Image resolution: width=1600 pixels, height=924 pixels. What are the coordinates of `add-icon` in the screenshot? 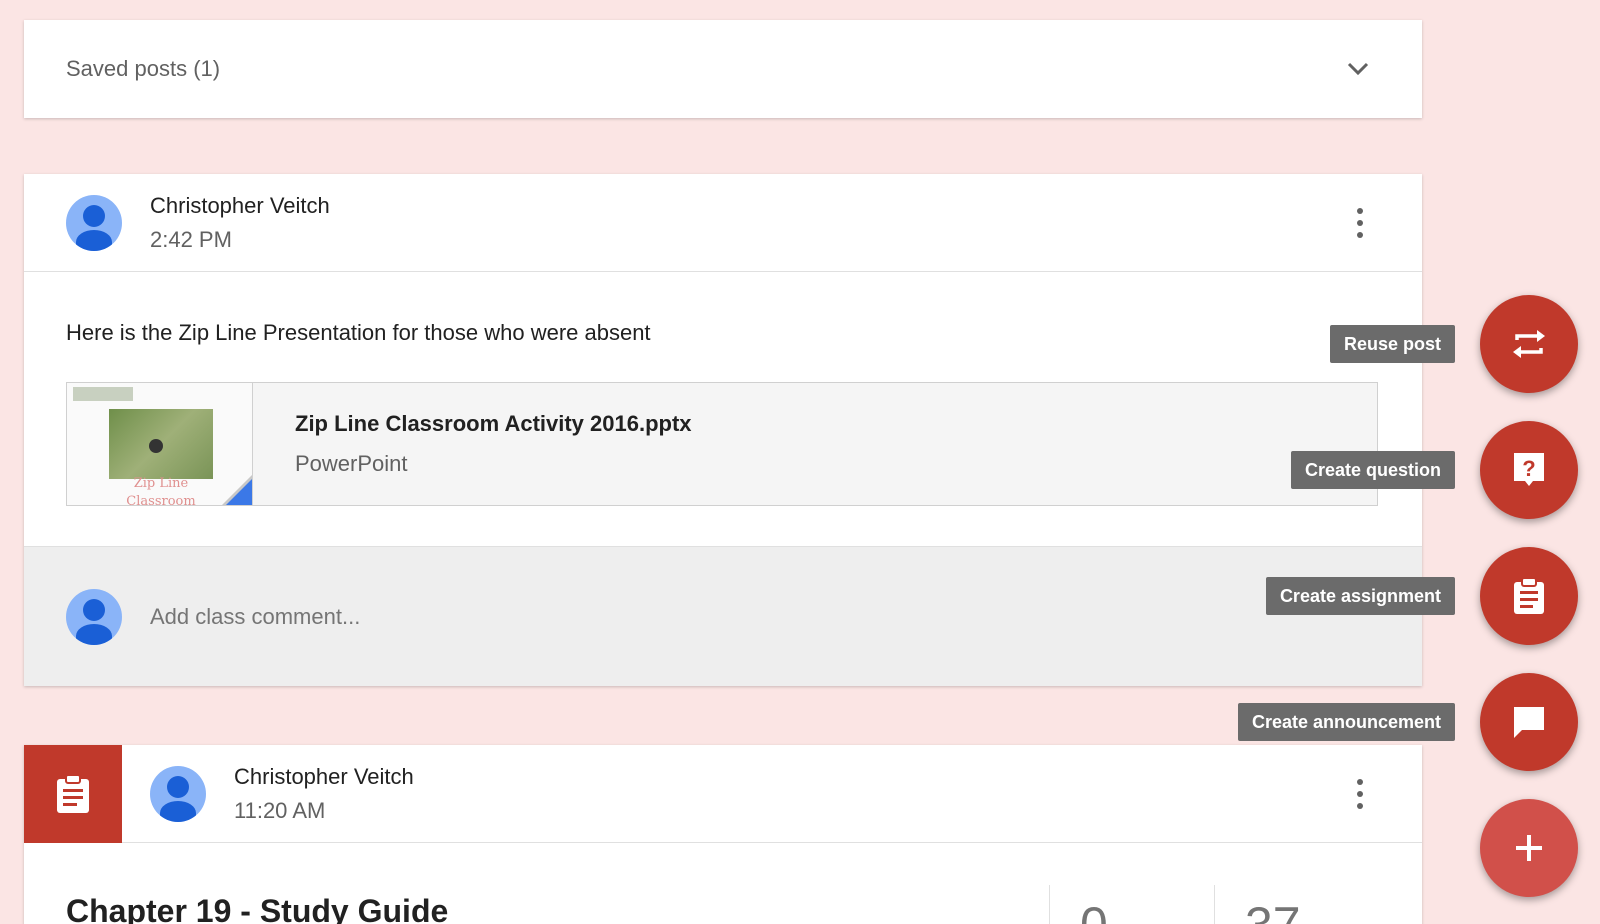 It's located at (1529, 848).